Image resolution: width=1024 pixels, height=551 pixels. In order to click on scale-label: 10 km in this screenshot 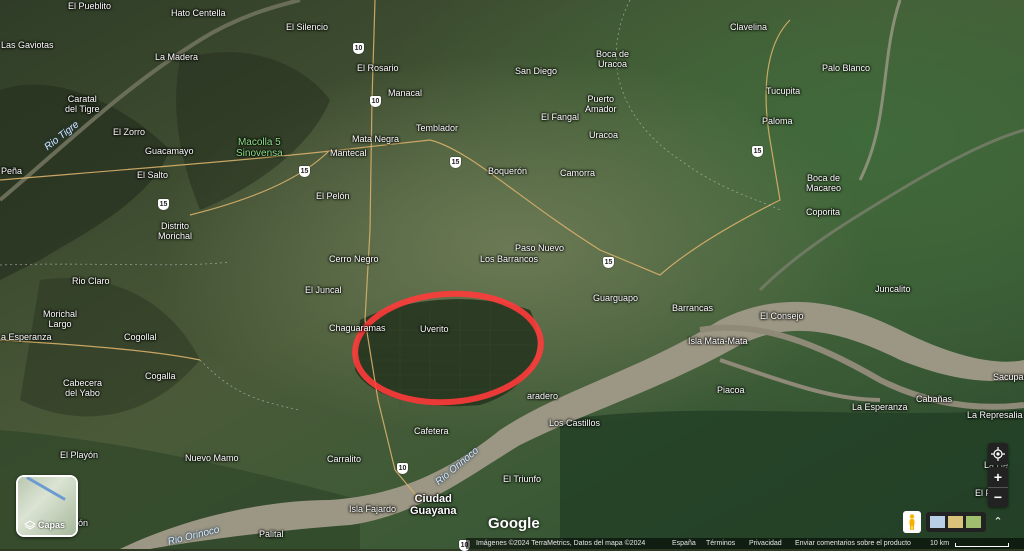, I will do `click(939, 543)`.